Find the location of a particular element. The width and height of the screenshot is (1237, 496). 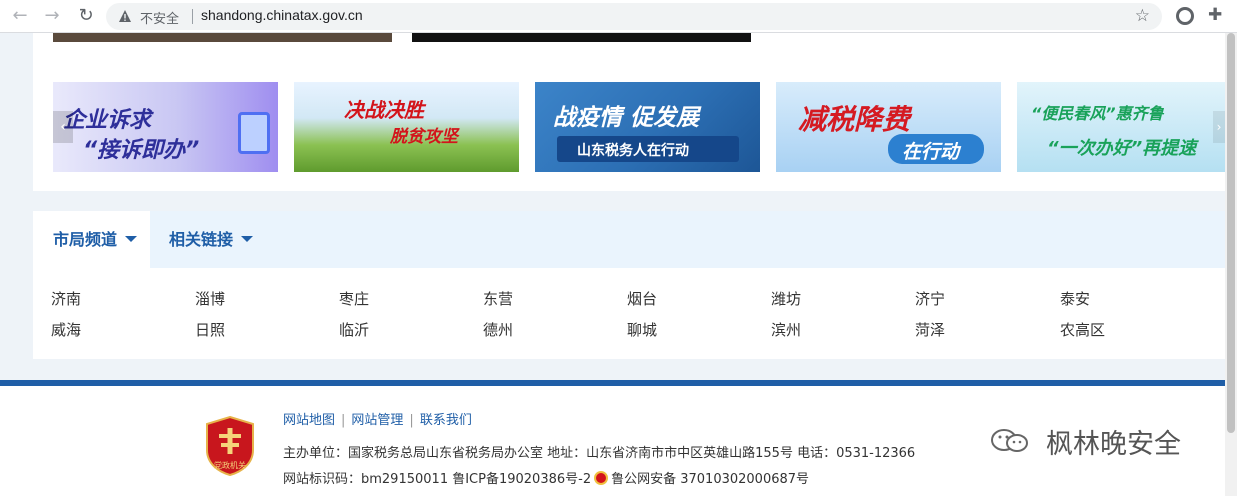

page-scrollbar is located at coordinates (1231, 264).